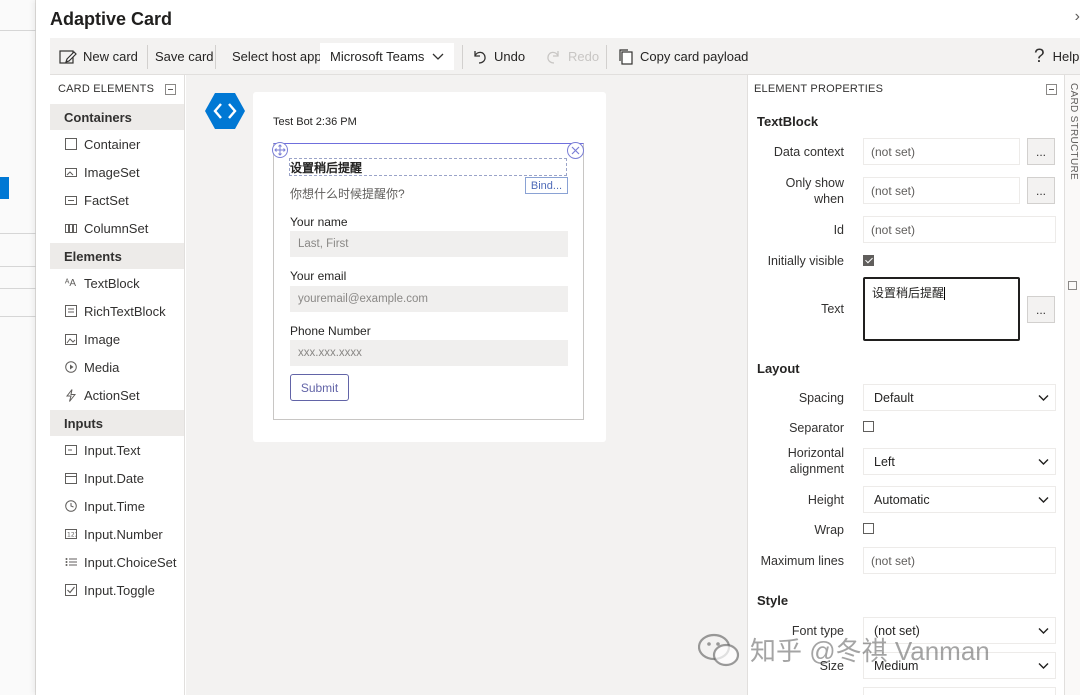  What do you see at coordinates (117, 562) in the screenshot?
I see `palette-item-input-choiceset: Input.ChoiceSet` at bounding box center [117, 562].